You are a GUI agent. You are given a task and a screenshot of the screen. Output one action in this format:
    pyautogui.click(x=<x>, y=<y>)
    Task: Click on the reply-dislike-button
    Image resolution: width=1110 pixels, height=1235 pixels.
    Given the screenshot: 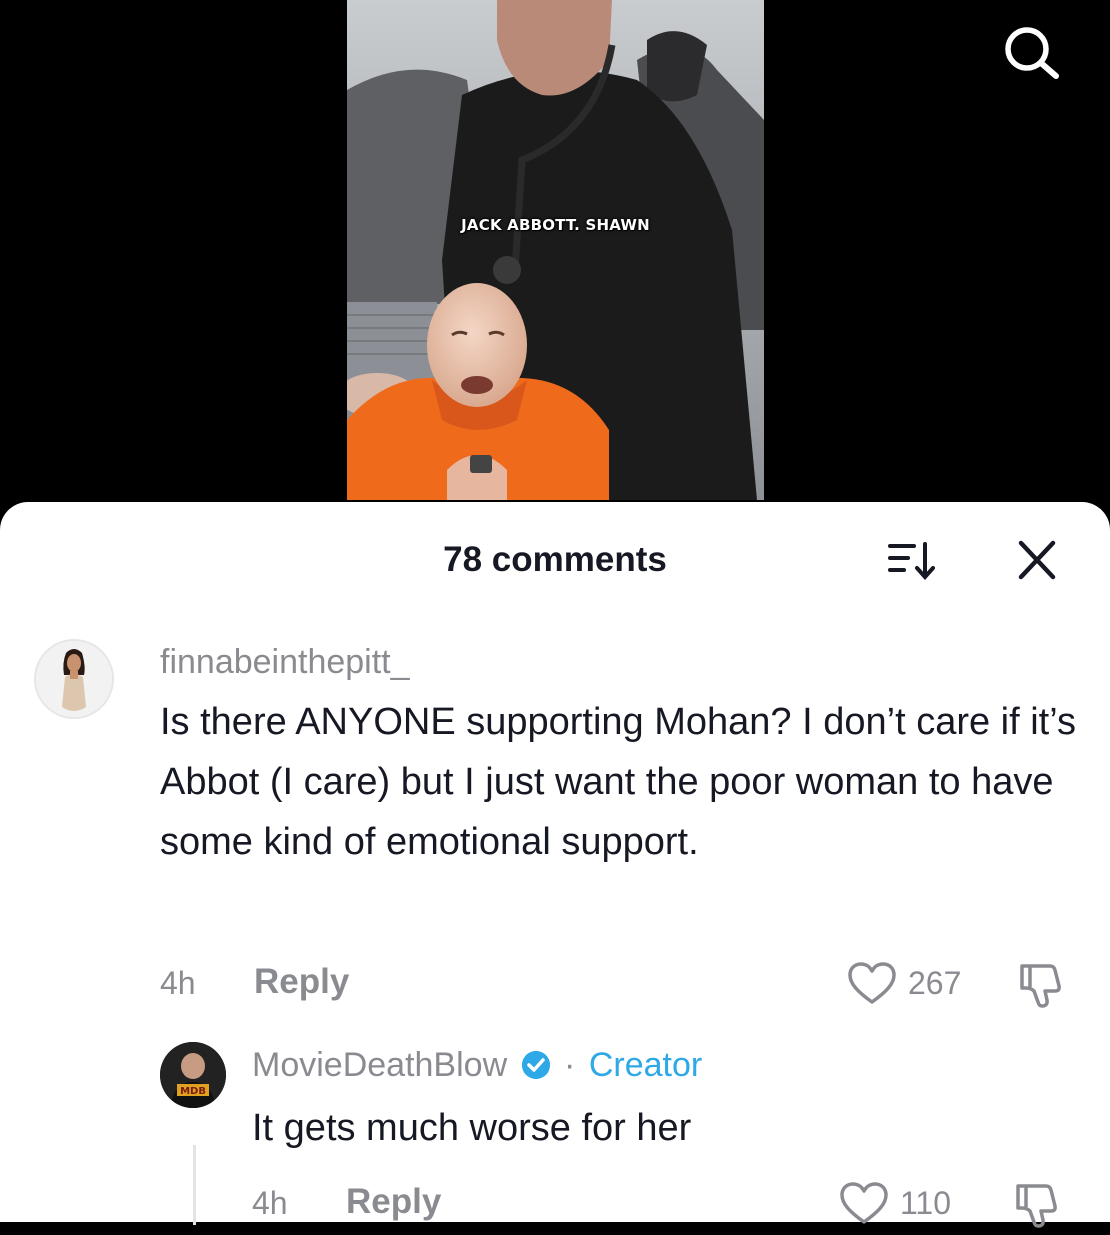 What is the action you would take?
    pyautogui.click(x=1037, y=1205)
    